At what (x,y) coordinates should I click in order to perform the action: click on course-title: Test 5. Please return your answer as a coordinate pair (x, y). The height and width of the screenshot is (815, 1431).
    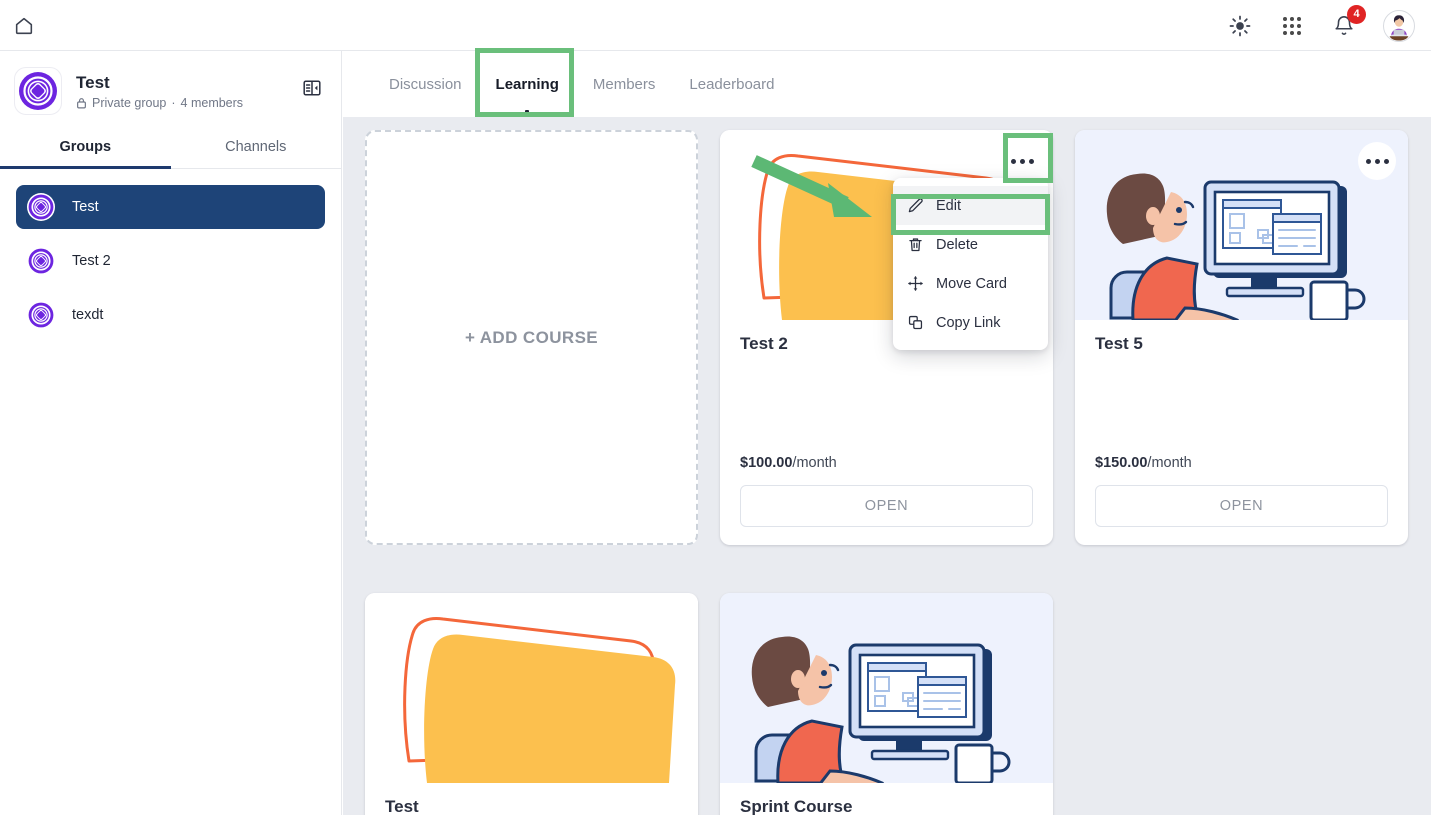
    Looking at the image, I should click on (1119, 343).